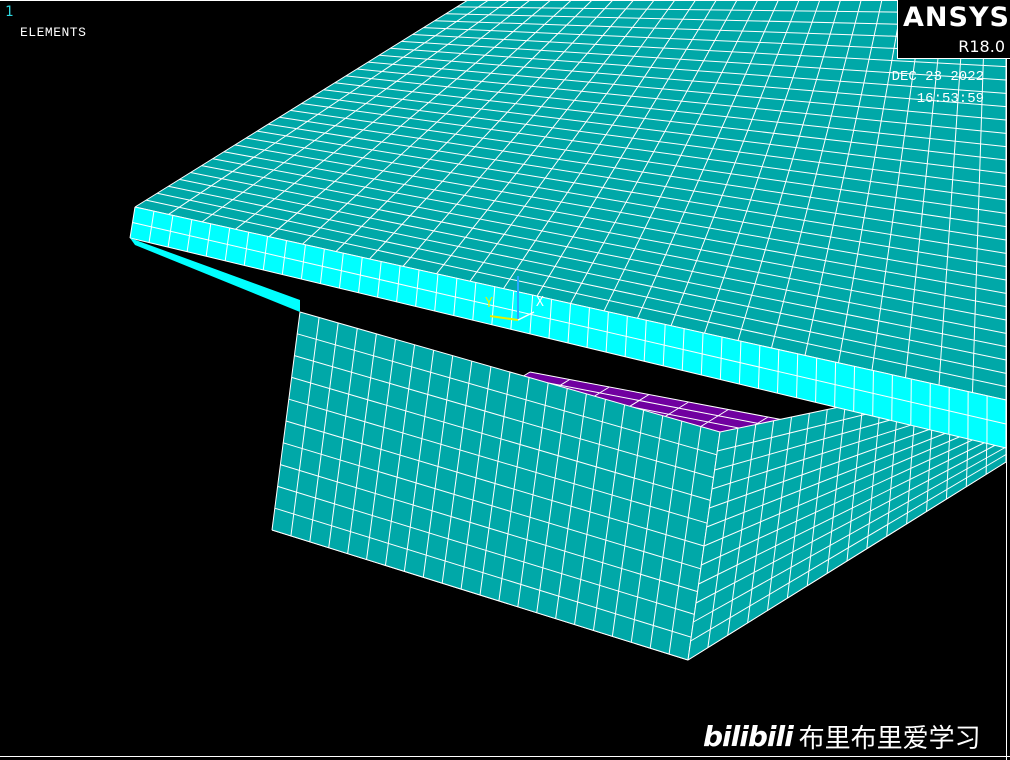 Image resolution: width=1010 pixels, height=760 pixels. What do you see at coordinates (540, 302) in the screenshot?
I see `triad-x-label: X` at bounding box center [540, 302].